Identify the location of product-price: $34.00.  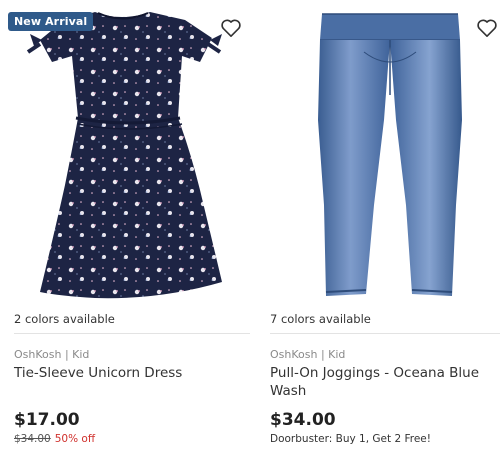
(303, 420).